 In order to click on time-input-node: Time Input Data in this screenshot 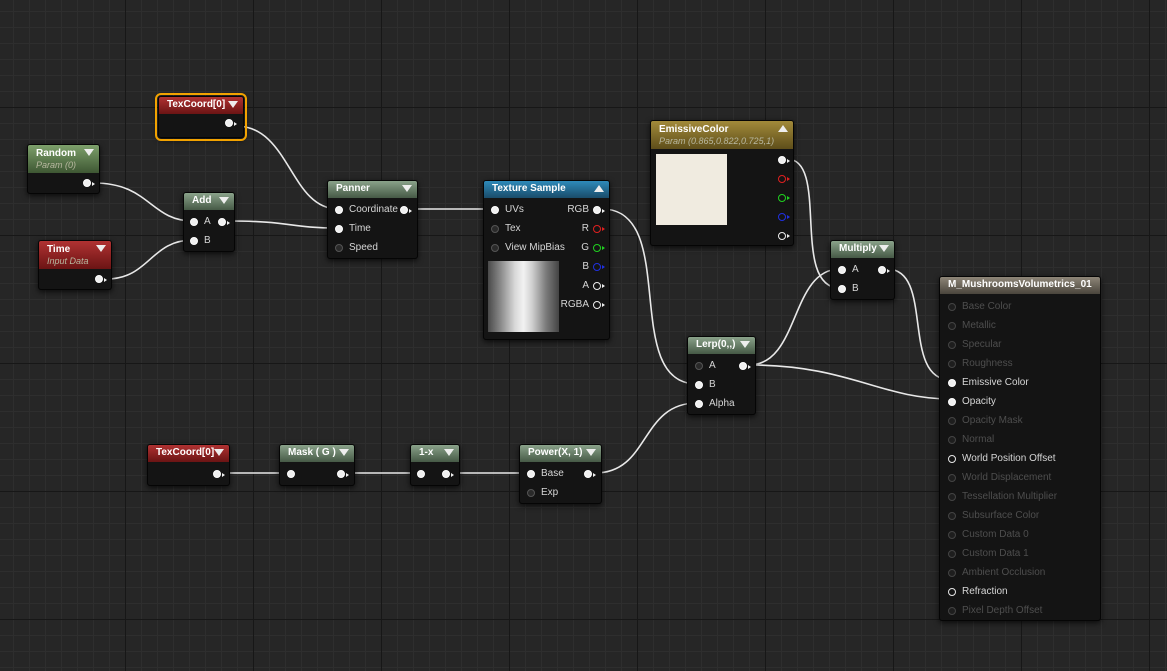, I will do `click(75, 265)`.